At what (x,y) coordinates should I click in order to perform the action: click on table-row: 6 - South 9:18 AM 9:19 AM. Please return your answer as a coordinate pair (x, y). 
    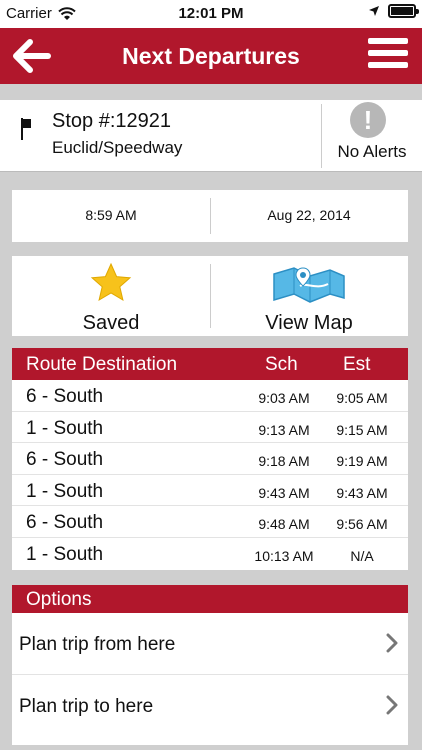
    Looking at the image, I should click on (210, 459).